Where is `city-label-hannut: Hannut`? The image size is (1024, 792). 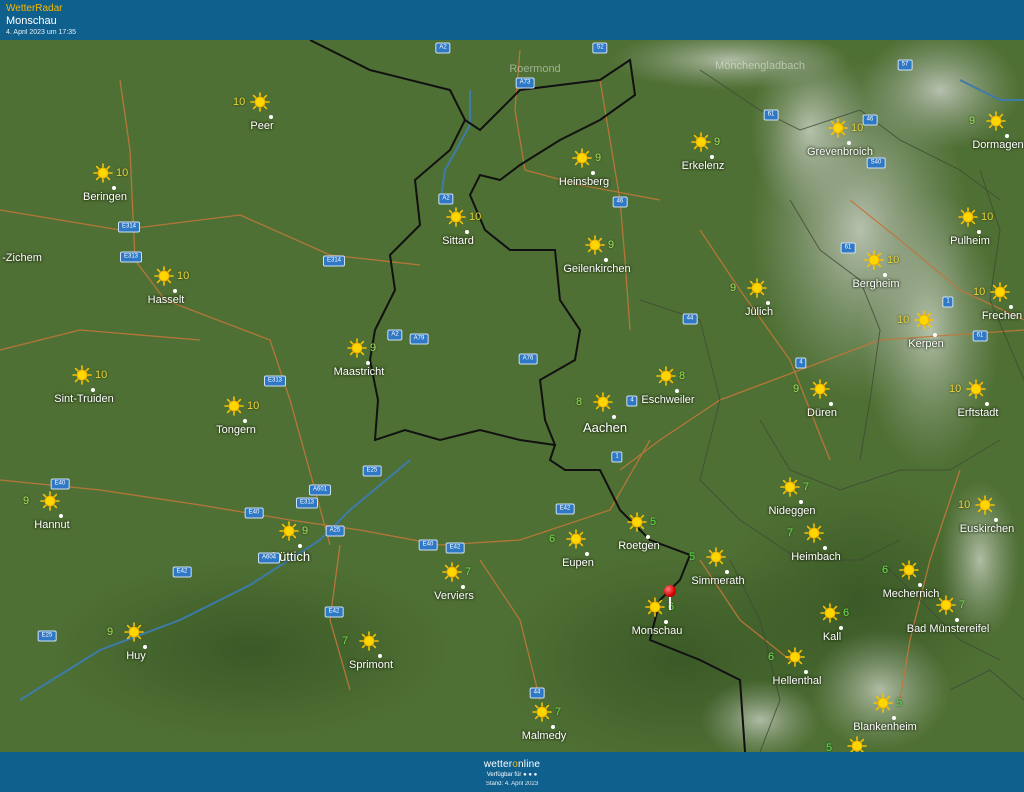 city-label-hannut: Hannut is located at coordinates (51, 525).